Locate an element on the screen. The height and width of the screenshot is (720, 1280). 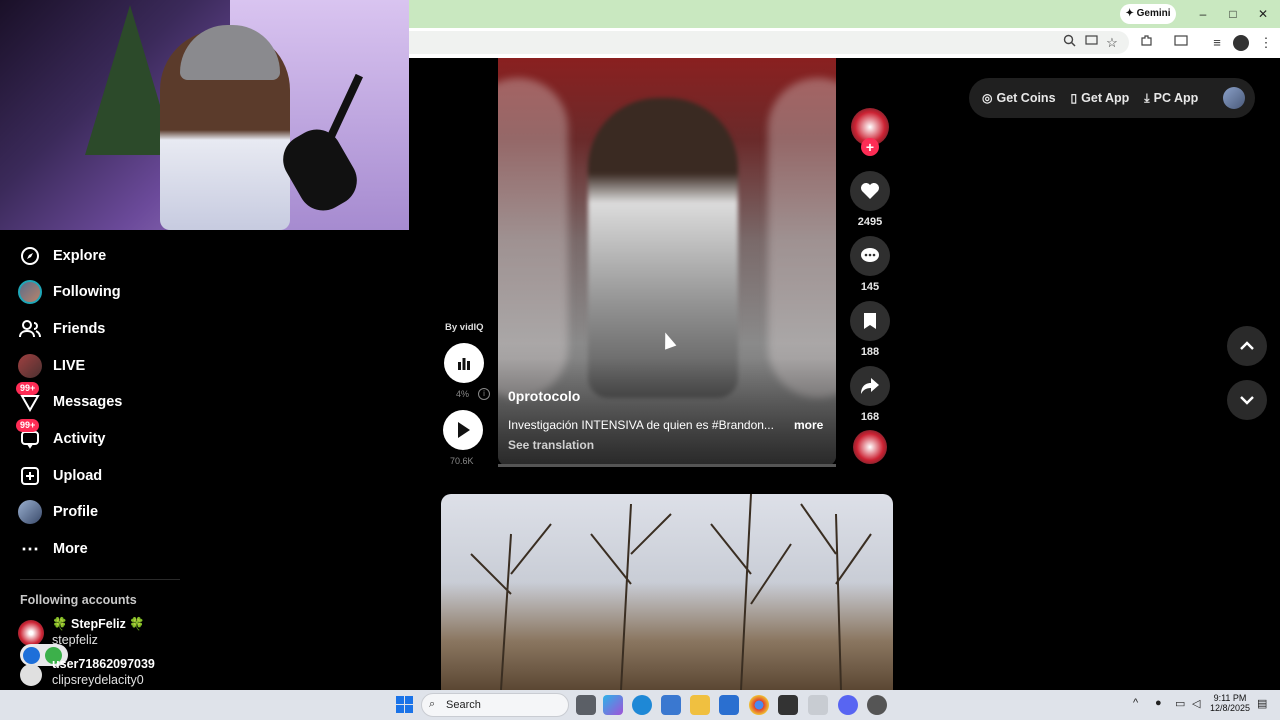
sidebar-item-live: LIVE is located at coordinates (113, 366).